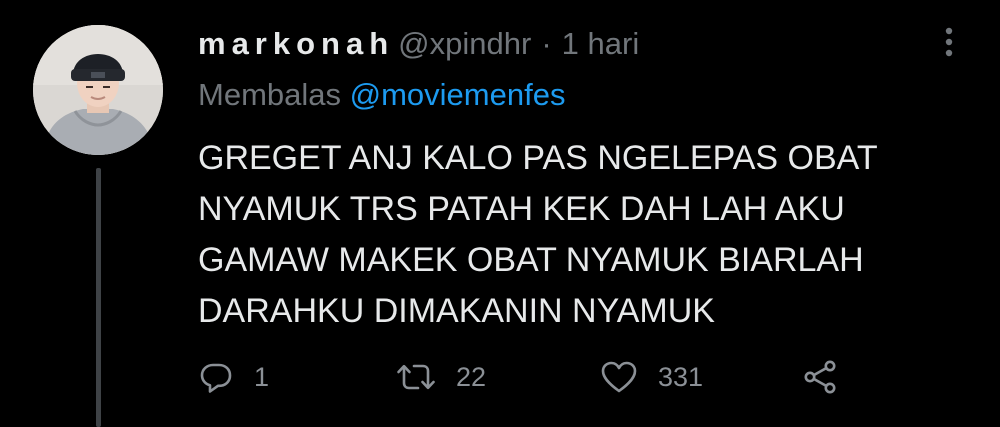 This screenshot has height=427, width=1000. Describe the element at coordinates (262, 376) in the screenshot. I see `reply-count: 1` at that location.